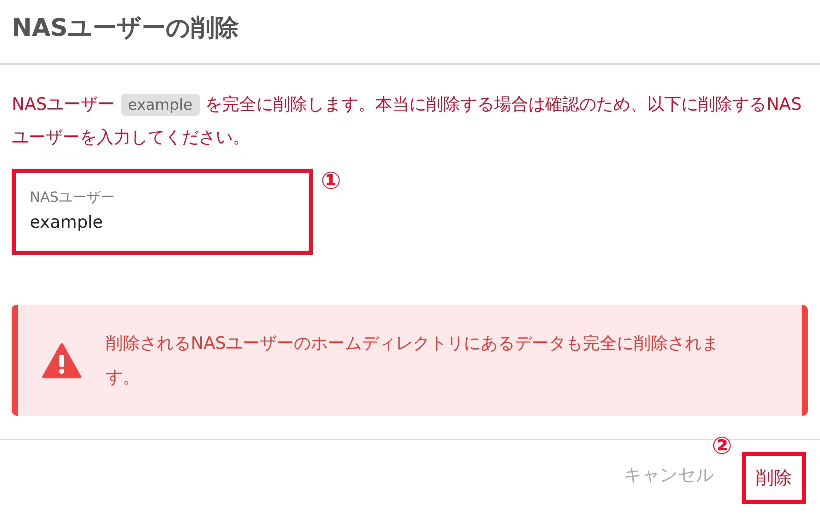 This screenshot has height=523, width=820. What do you see at coordinates (62, 360) in the screenshot?
I see `warning-icon` at bounding box center [62, 360].